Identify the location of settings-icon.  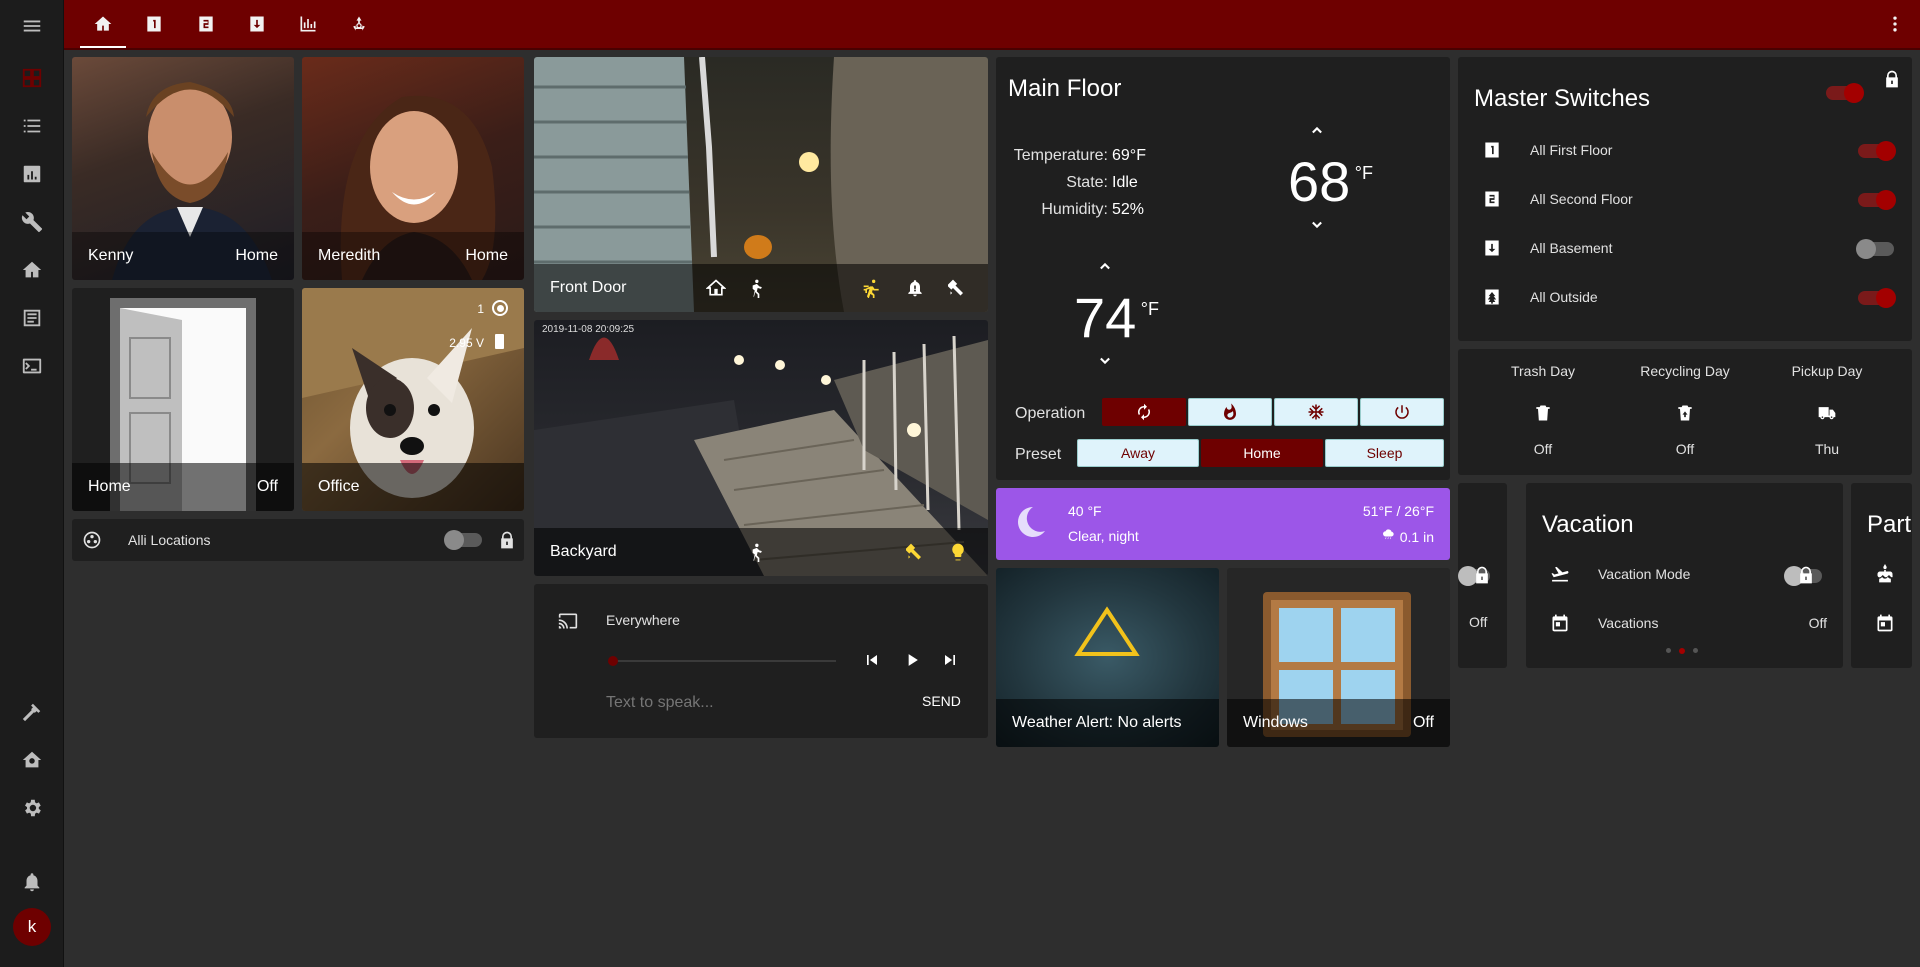
(32, 808).